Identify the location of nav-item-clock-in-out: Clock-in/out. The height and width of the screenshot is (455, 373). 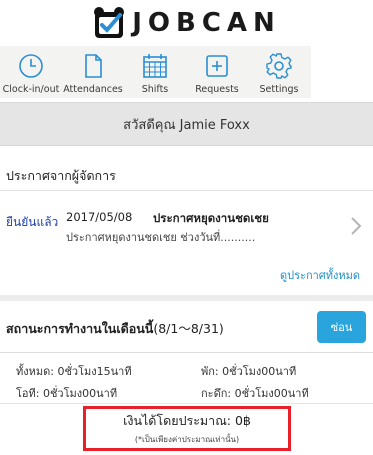
(31, 72).